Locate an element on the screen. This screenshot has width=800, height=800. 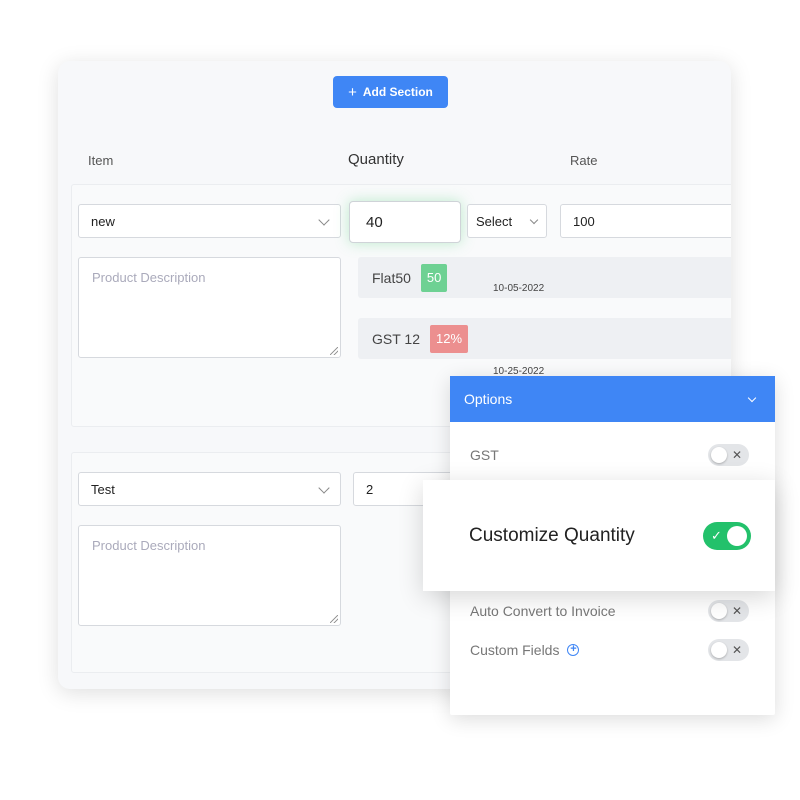
option-label: Auto Convert to Invoice is located at coordinates (543, 611).